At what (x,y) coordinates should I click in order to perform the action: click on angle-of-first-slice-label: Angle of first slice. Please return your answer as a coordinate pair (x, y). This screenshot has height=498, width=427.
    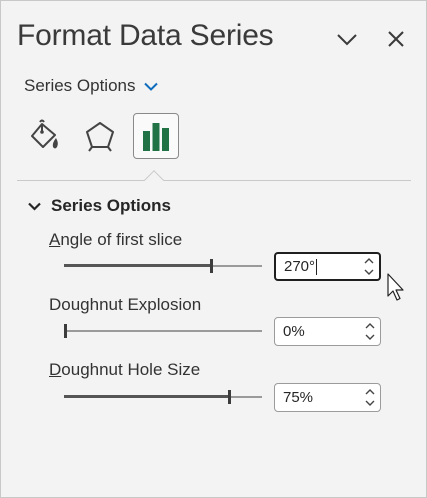
    Looking at the image, I should click on (115, 240).